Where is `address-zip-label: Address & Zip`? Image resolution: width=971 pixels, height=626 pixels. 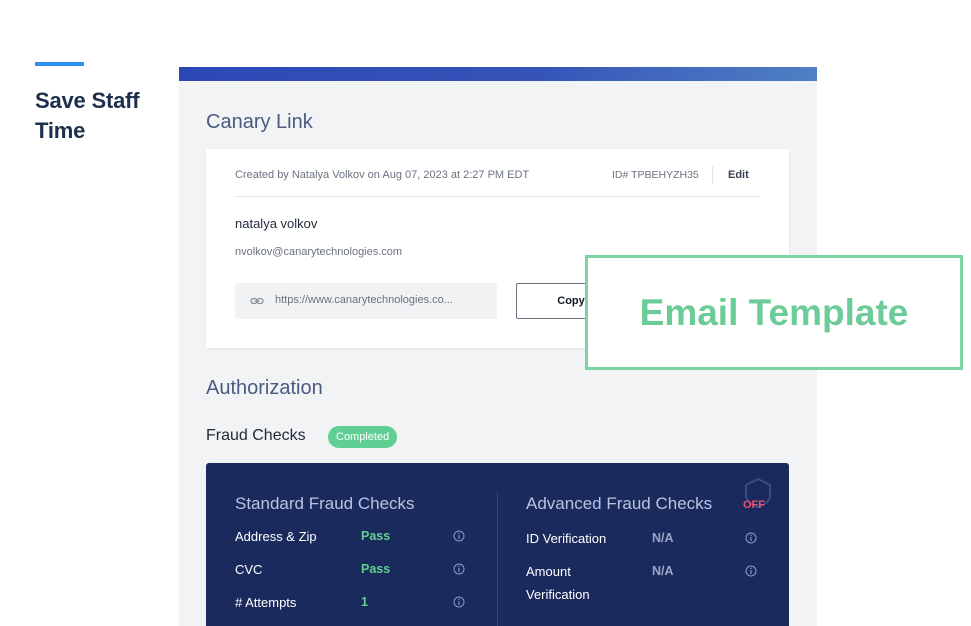 address-zip-label: Address & Zip is located at coordinates (276, 536).